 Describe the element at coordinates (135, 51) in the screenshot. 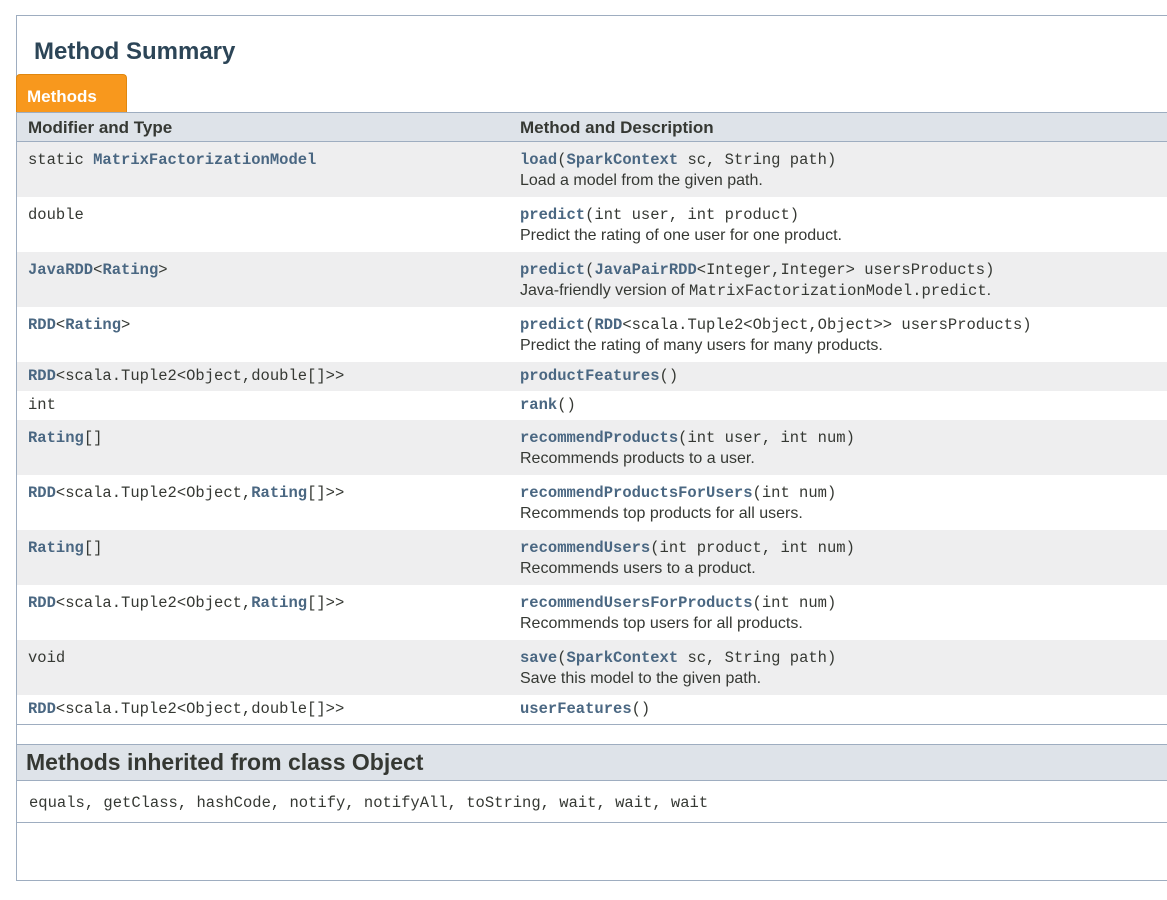

I see `section-title: Method Summary` at that location.